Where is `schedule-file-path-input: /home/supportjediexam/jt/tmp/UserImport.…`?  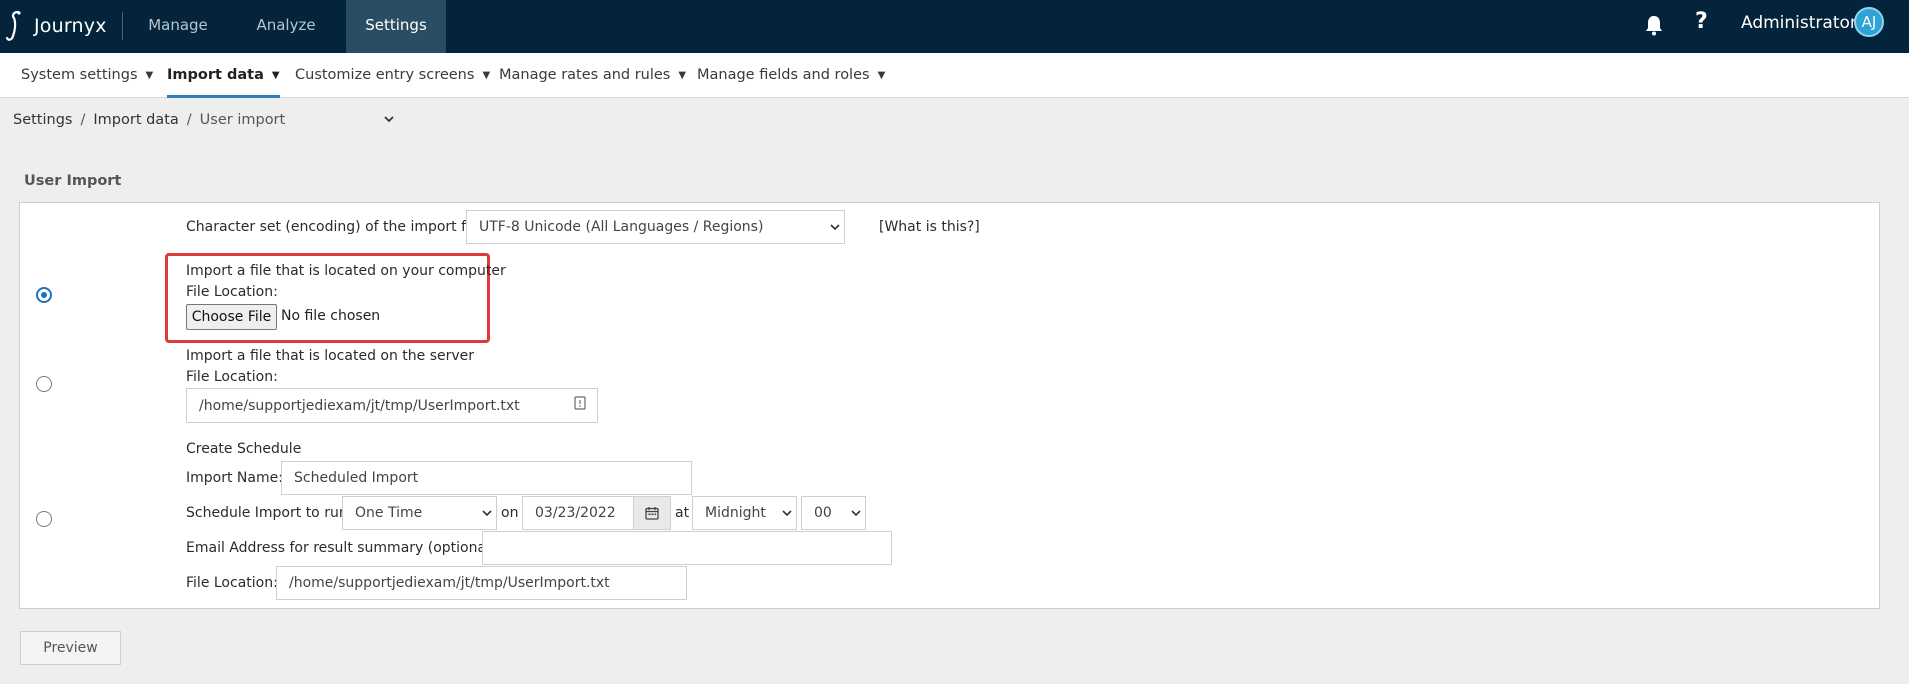
schedule-file-path-input: /home/supportjediexam/jt/tmp/UserImport.… is located at coordinates (481, 583).